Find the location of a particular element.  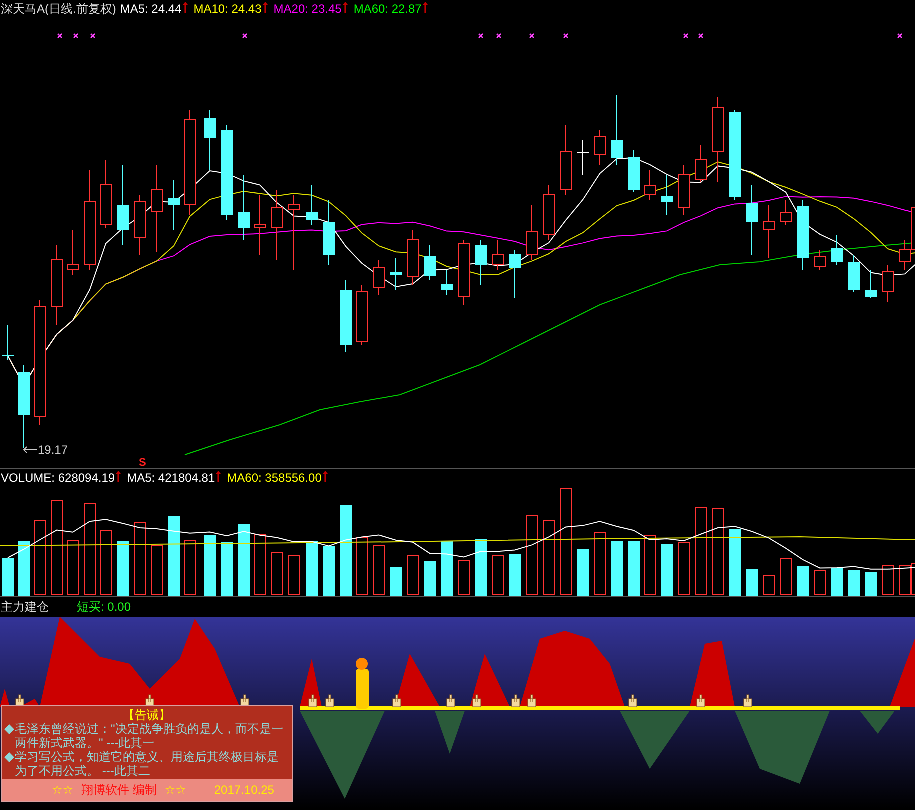

notice-title: 【告诫】 is located at coordinates (147, 715).